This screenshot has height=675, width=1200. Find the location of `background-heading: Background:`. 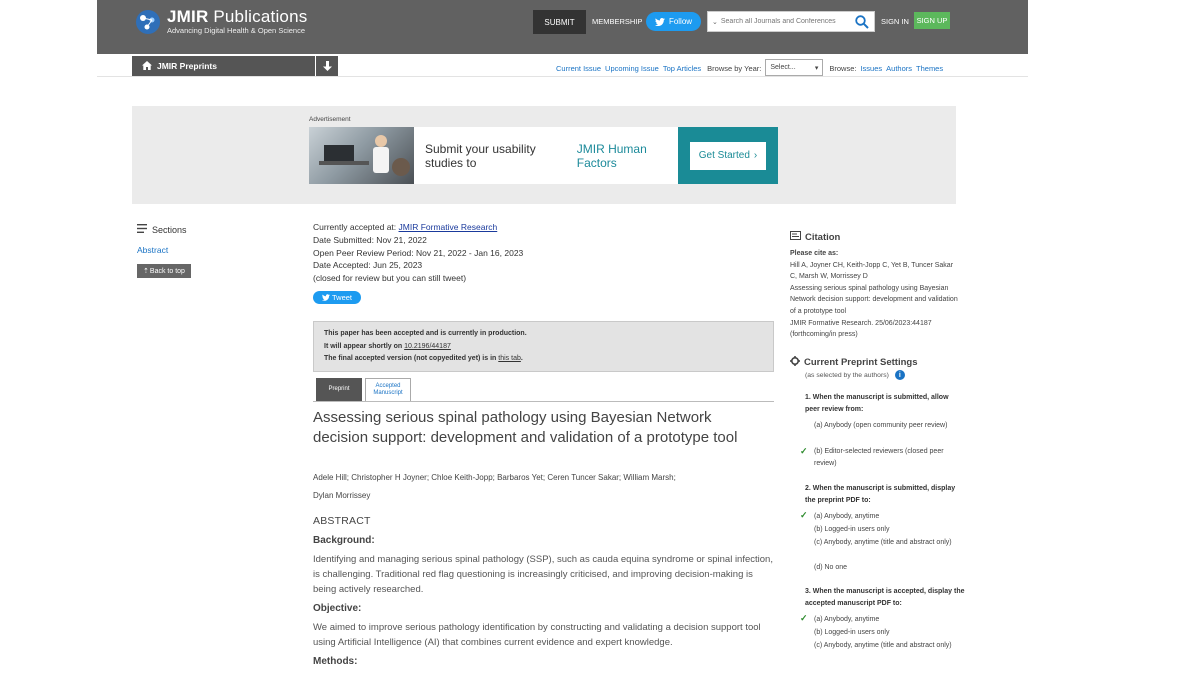

background-heading: Background: is located at coordinates (344, 540).